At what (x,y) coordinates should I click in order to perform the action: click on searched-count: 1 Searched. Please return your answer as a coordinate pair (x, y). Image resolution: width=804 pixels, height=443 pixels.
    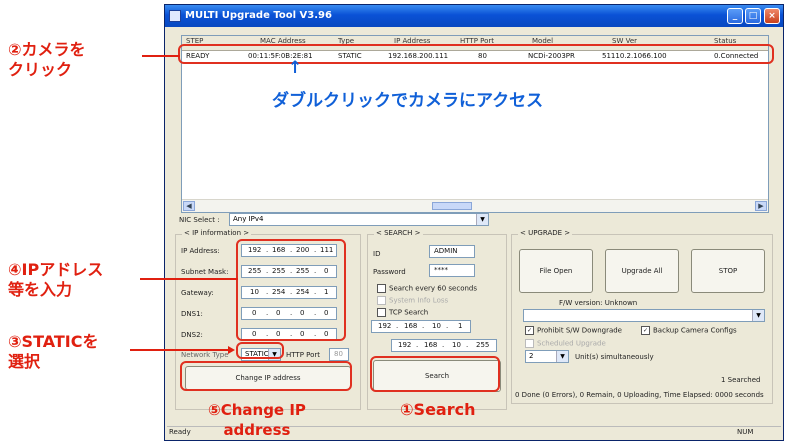
    Looking at the image, I should click on (741, 380).